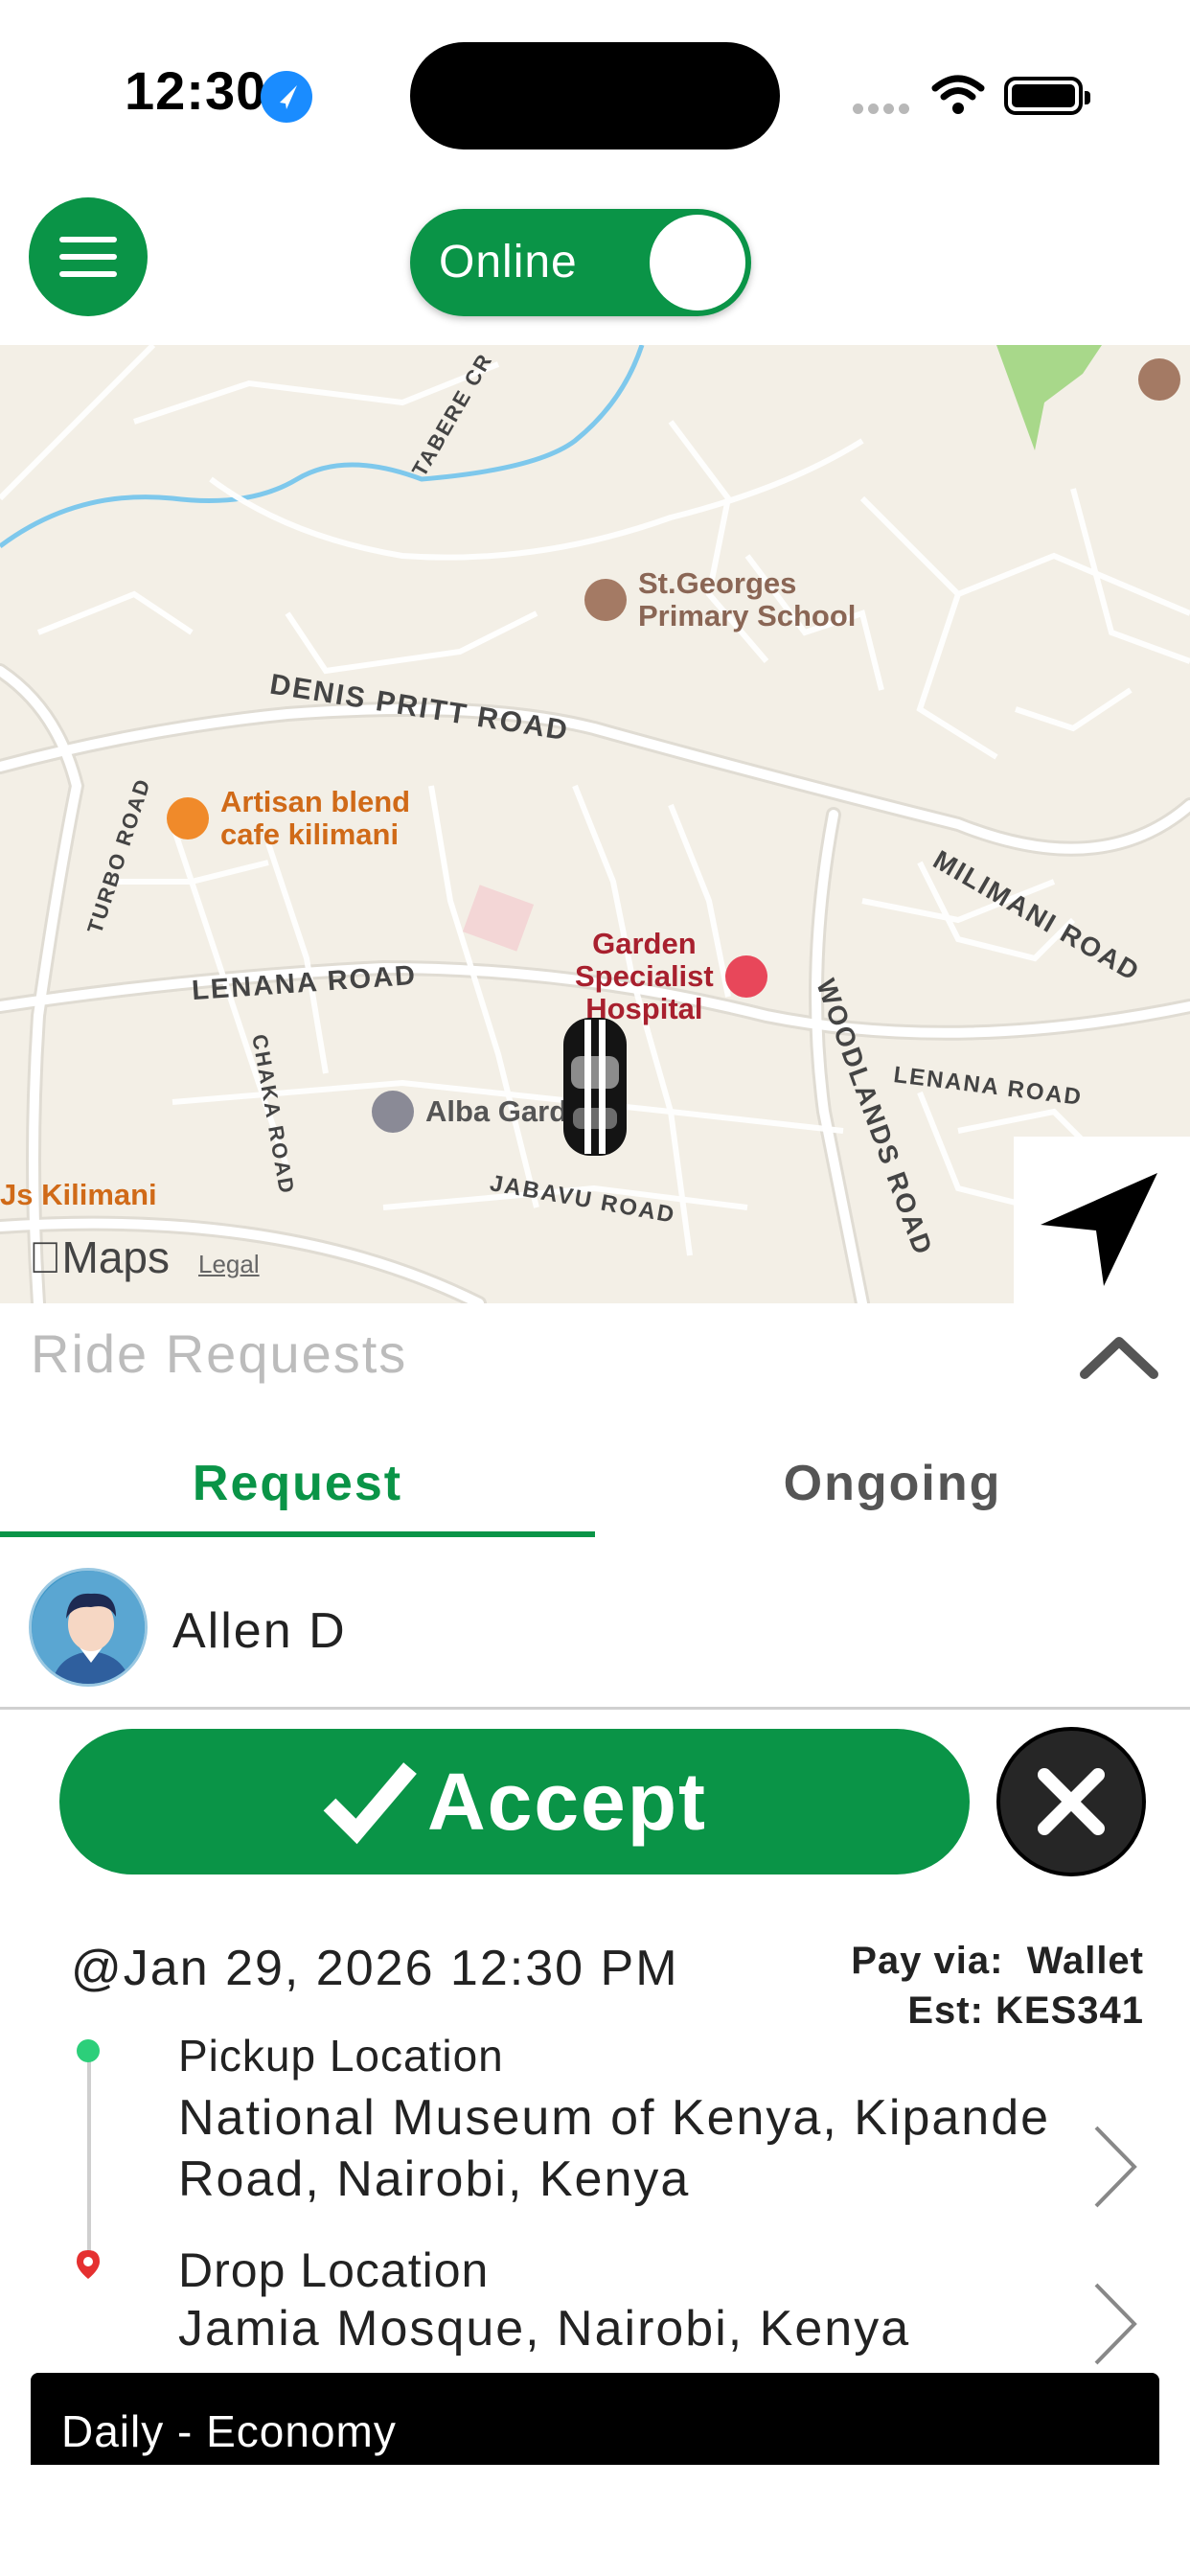 The height and width of the screenshot is (2576, 1190). Describe the element at coordinates (375, 1968) in the screenshot. I see `request-date: @Jan 29, 2026 12:30 PM` at that location.